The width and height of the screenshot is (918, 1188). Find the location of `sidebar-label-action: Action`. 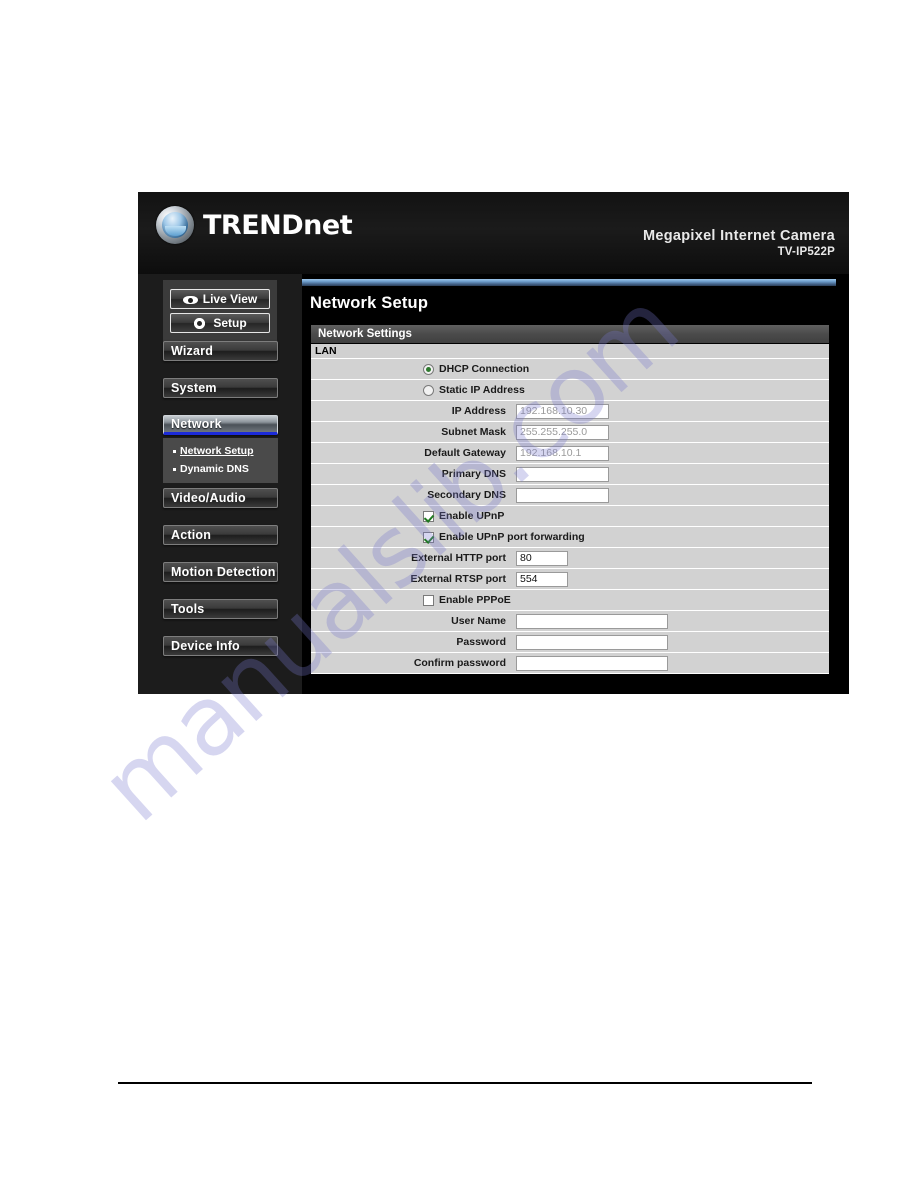

sidebar-label-action: Action is located at coordinates (191, 535).